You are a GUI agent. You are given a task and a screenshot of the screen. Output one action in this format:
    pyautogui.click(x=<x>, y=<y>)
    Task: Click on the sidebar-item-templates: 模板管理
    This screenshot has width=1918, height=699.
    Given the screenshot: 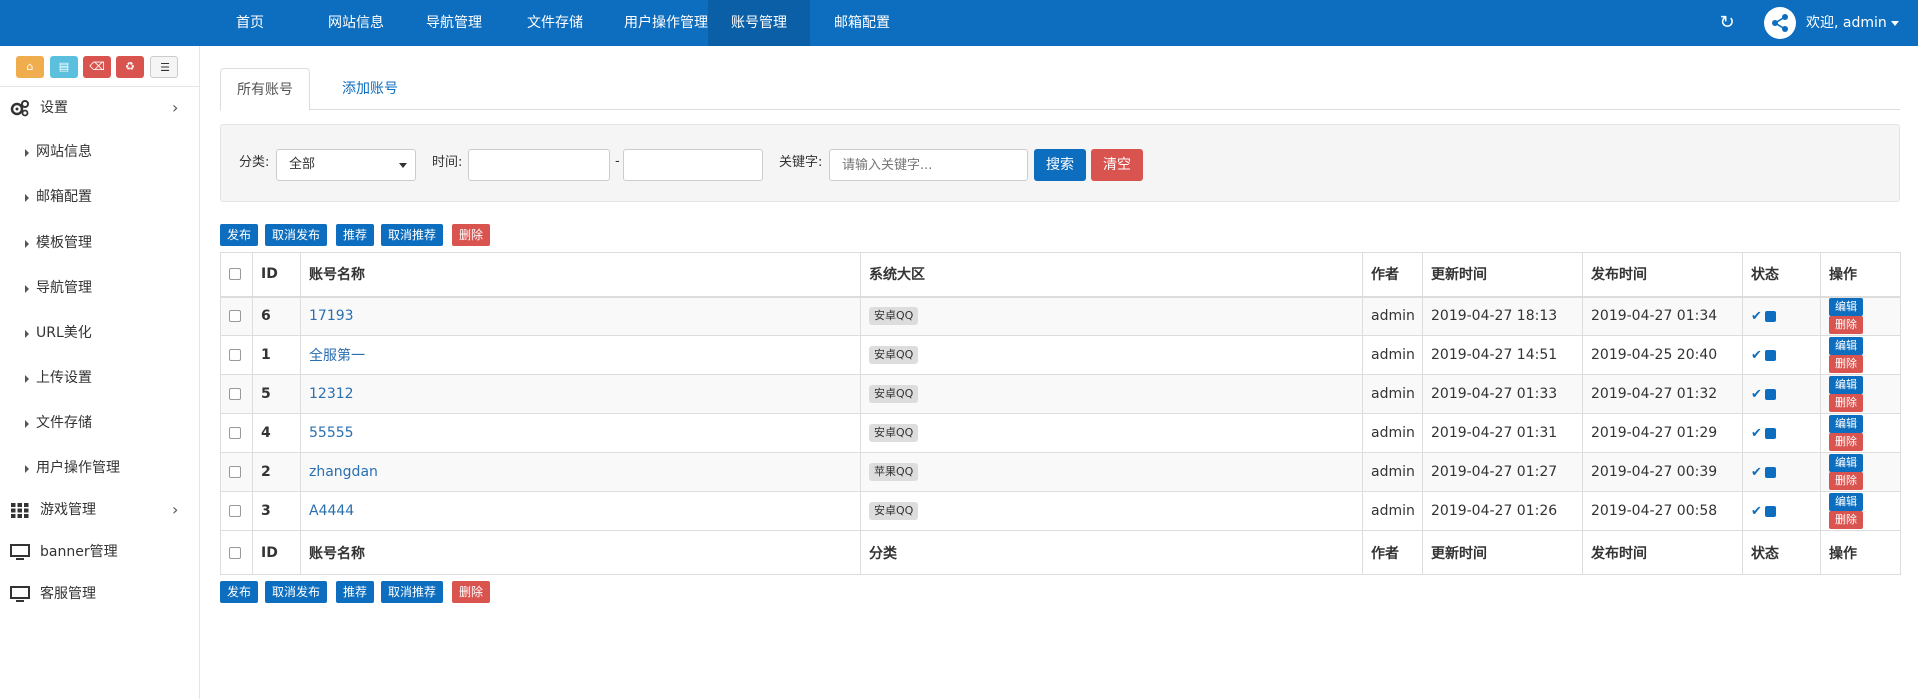 What is the action you would take?
    pyautogui.click(x=100, y=243)
    